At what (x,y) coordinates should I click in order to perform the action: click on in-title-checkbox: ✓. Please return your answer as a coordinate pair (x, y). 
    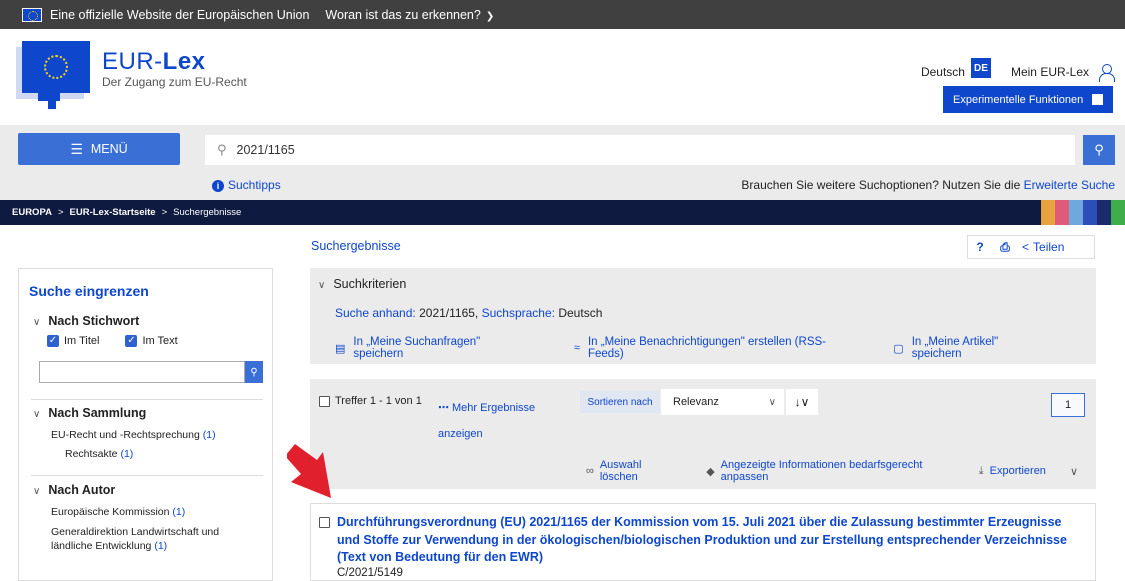
    Looking at the image, I should click on (53, 341).